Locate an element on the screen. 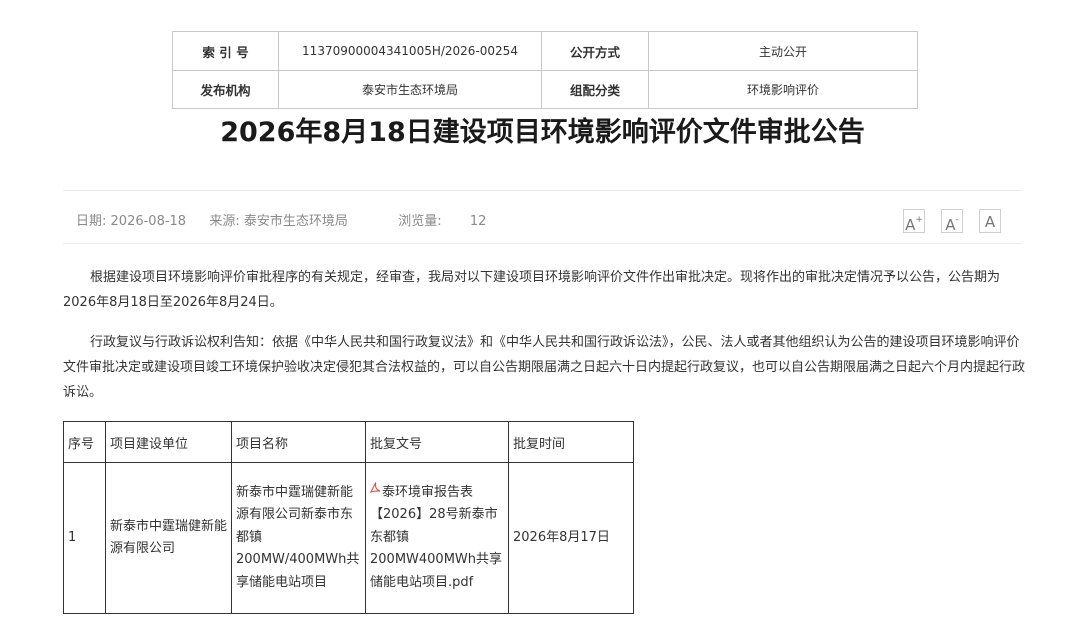 This screenshot has width=1080, height=632. date-value: 2026-08-18 is located at coordinates (148, 221).